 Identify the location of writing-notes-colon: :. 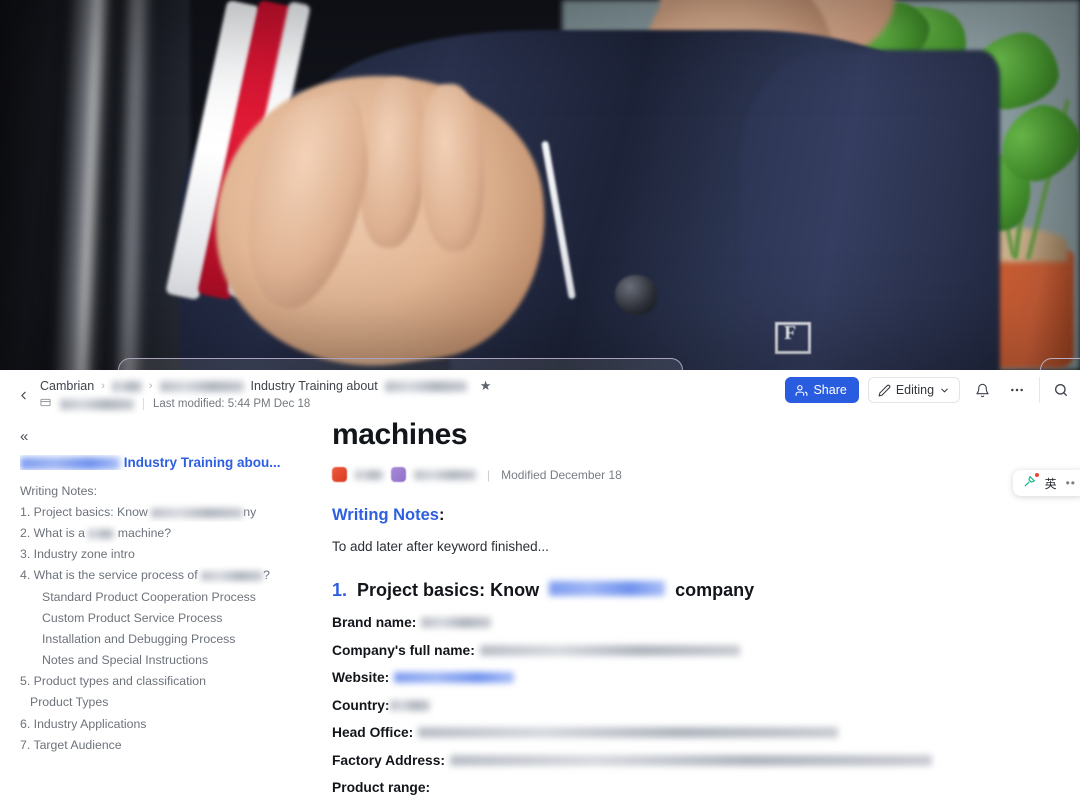
(441, 515).